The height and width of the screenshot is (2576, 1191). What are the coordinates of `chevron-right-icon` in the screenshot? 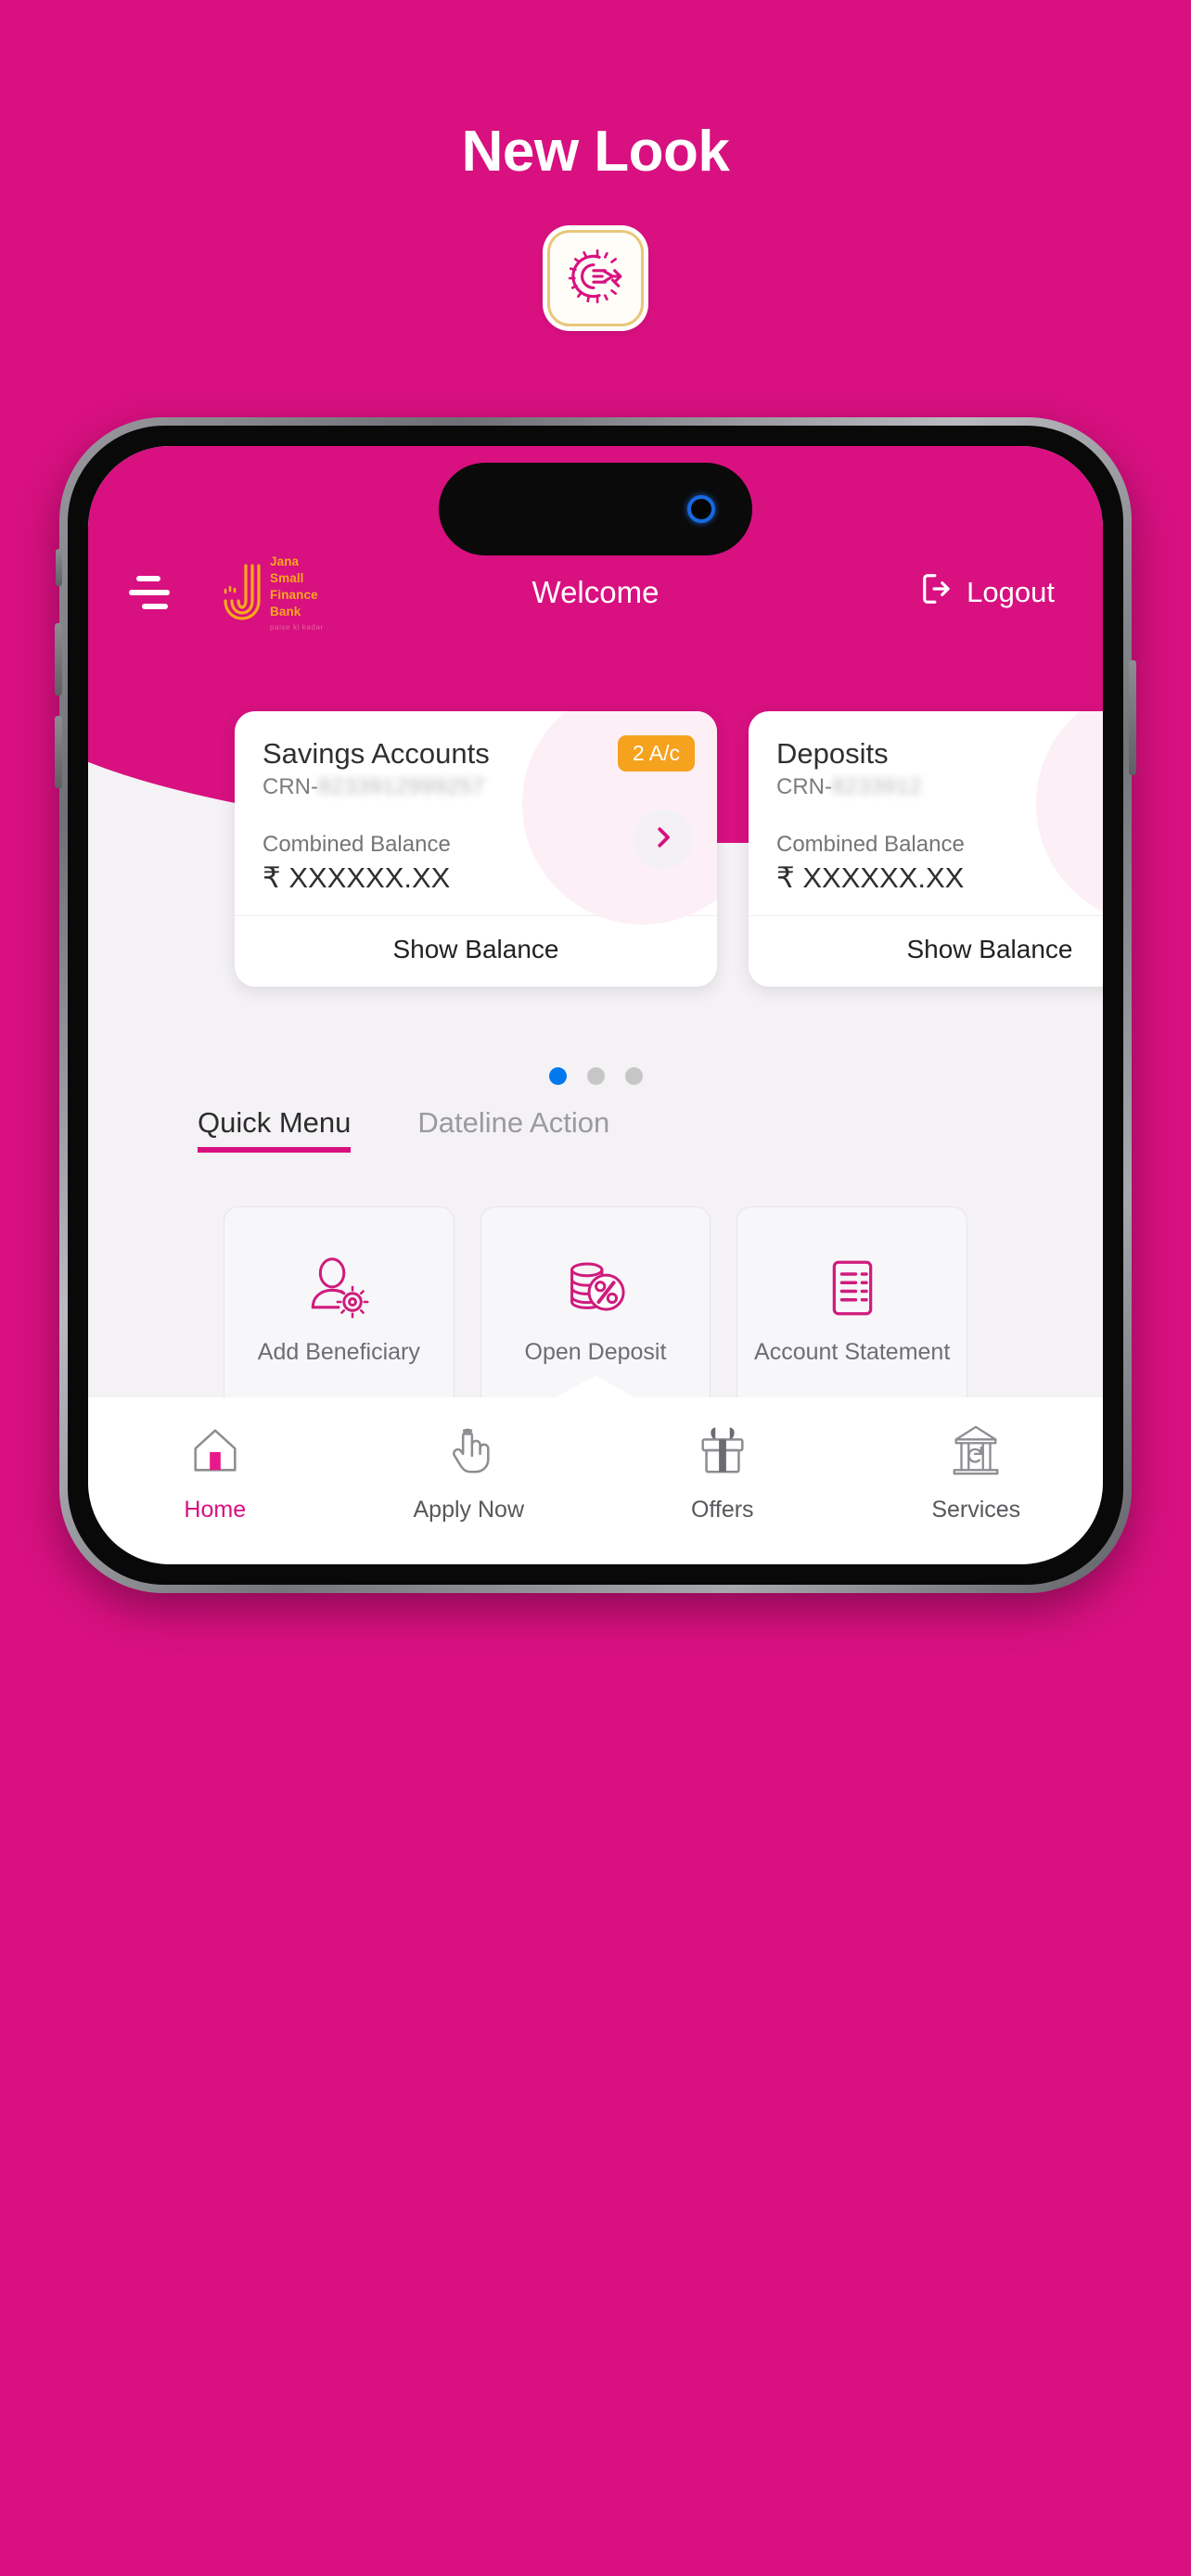 It's located at (663, 839).